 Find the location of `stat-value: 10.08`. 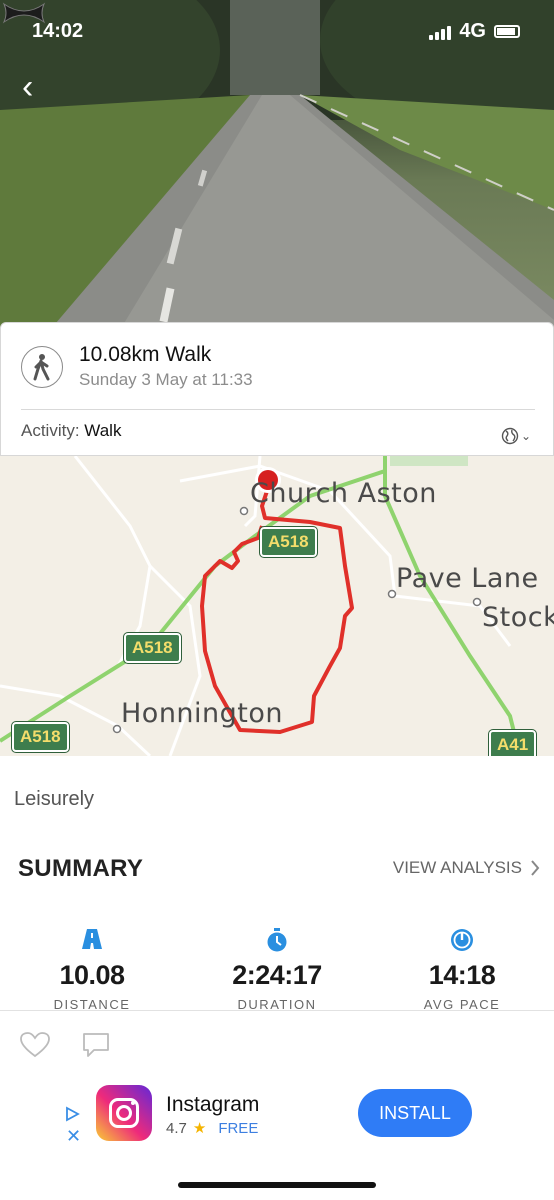

stat-value: 10.08 is located at coordinates (92, 975).